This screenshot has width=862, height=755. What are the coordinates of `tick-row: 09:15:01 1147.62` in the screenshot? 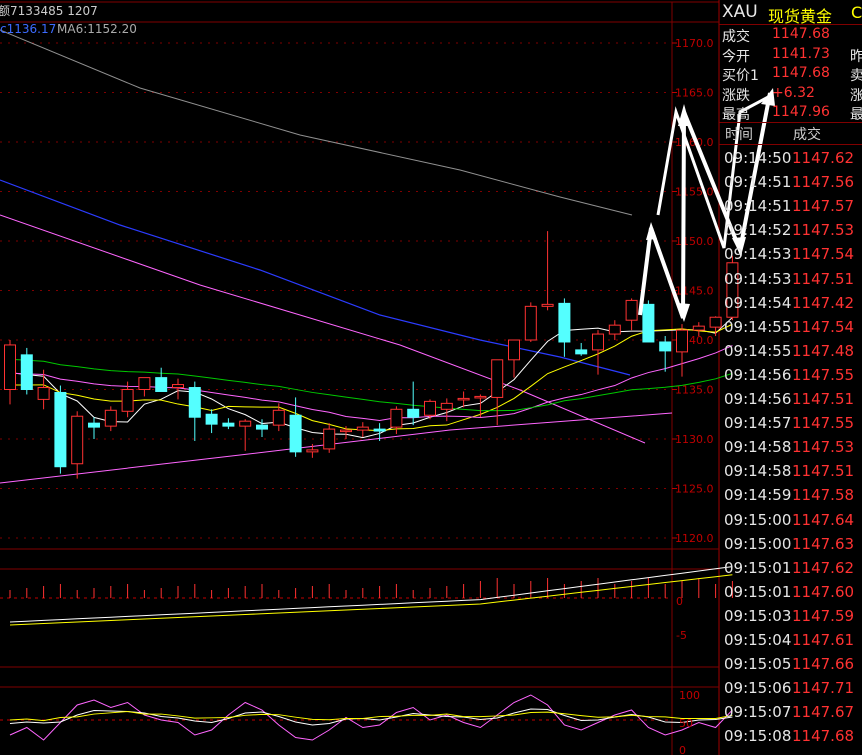 It's located at (790, 569).